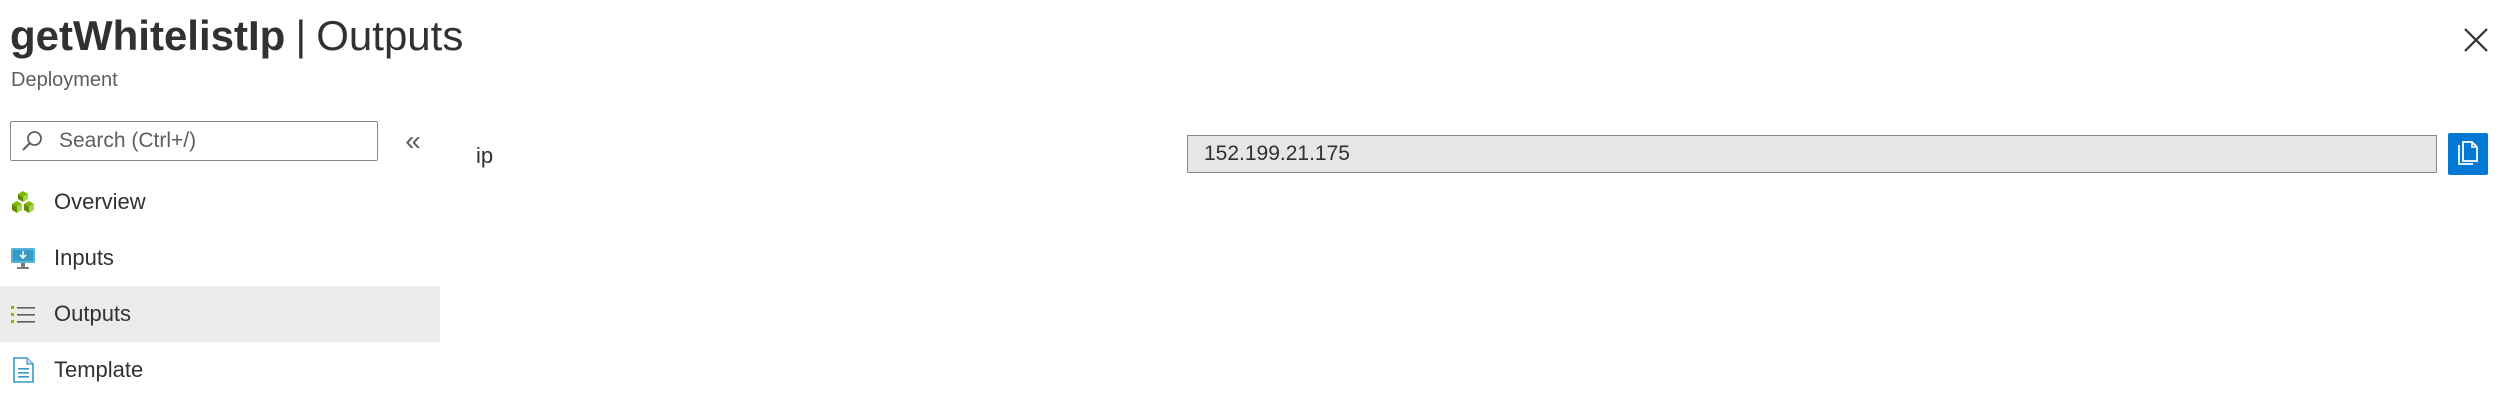 This screenshot has width=2501, height=407. Describe the element at coordinates (23, 314) in the screenshot. I see `outputs-list-icon` at that location.